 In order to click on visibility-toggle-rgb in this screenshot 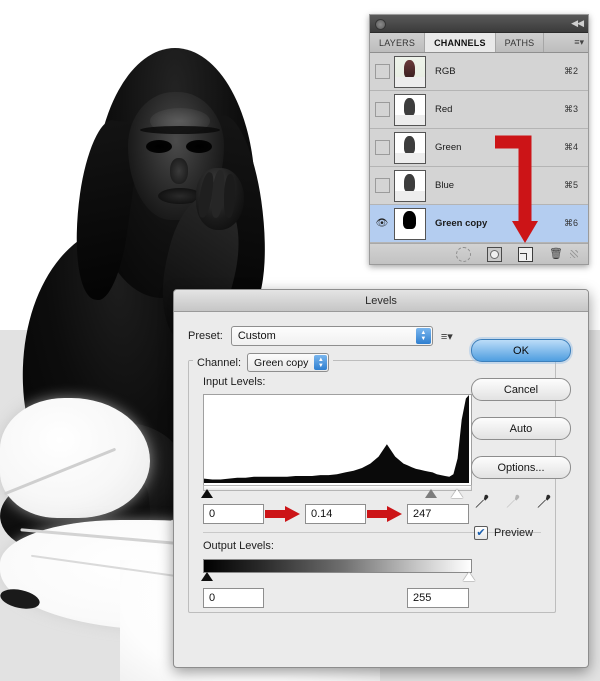, I will do `click(382, 71)`.